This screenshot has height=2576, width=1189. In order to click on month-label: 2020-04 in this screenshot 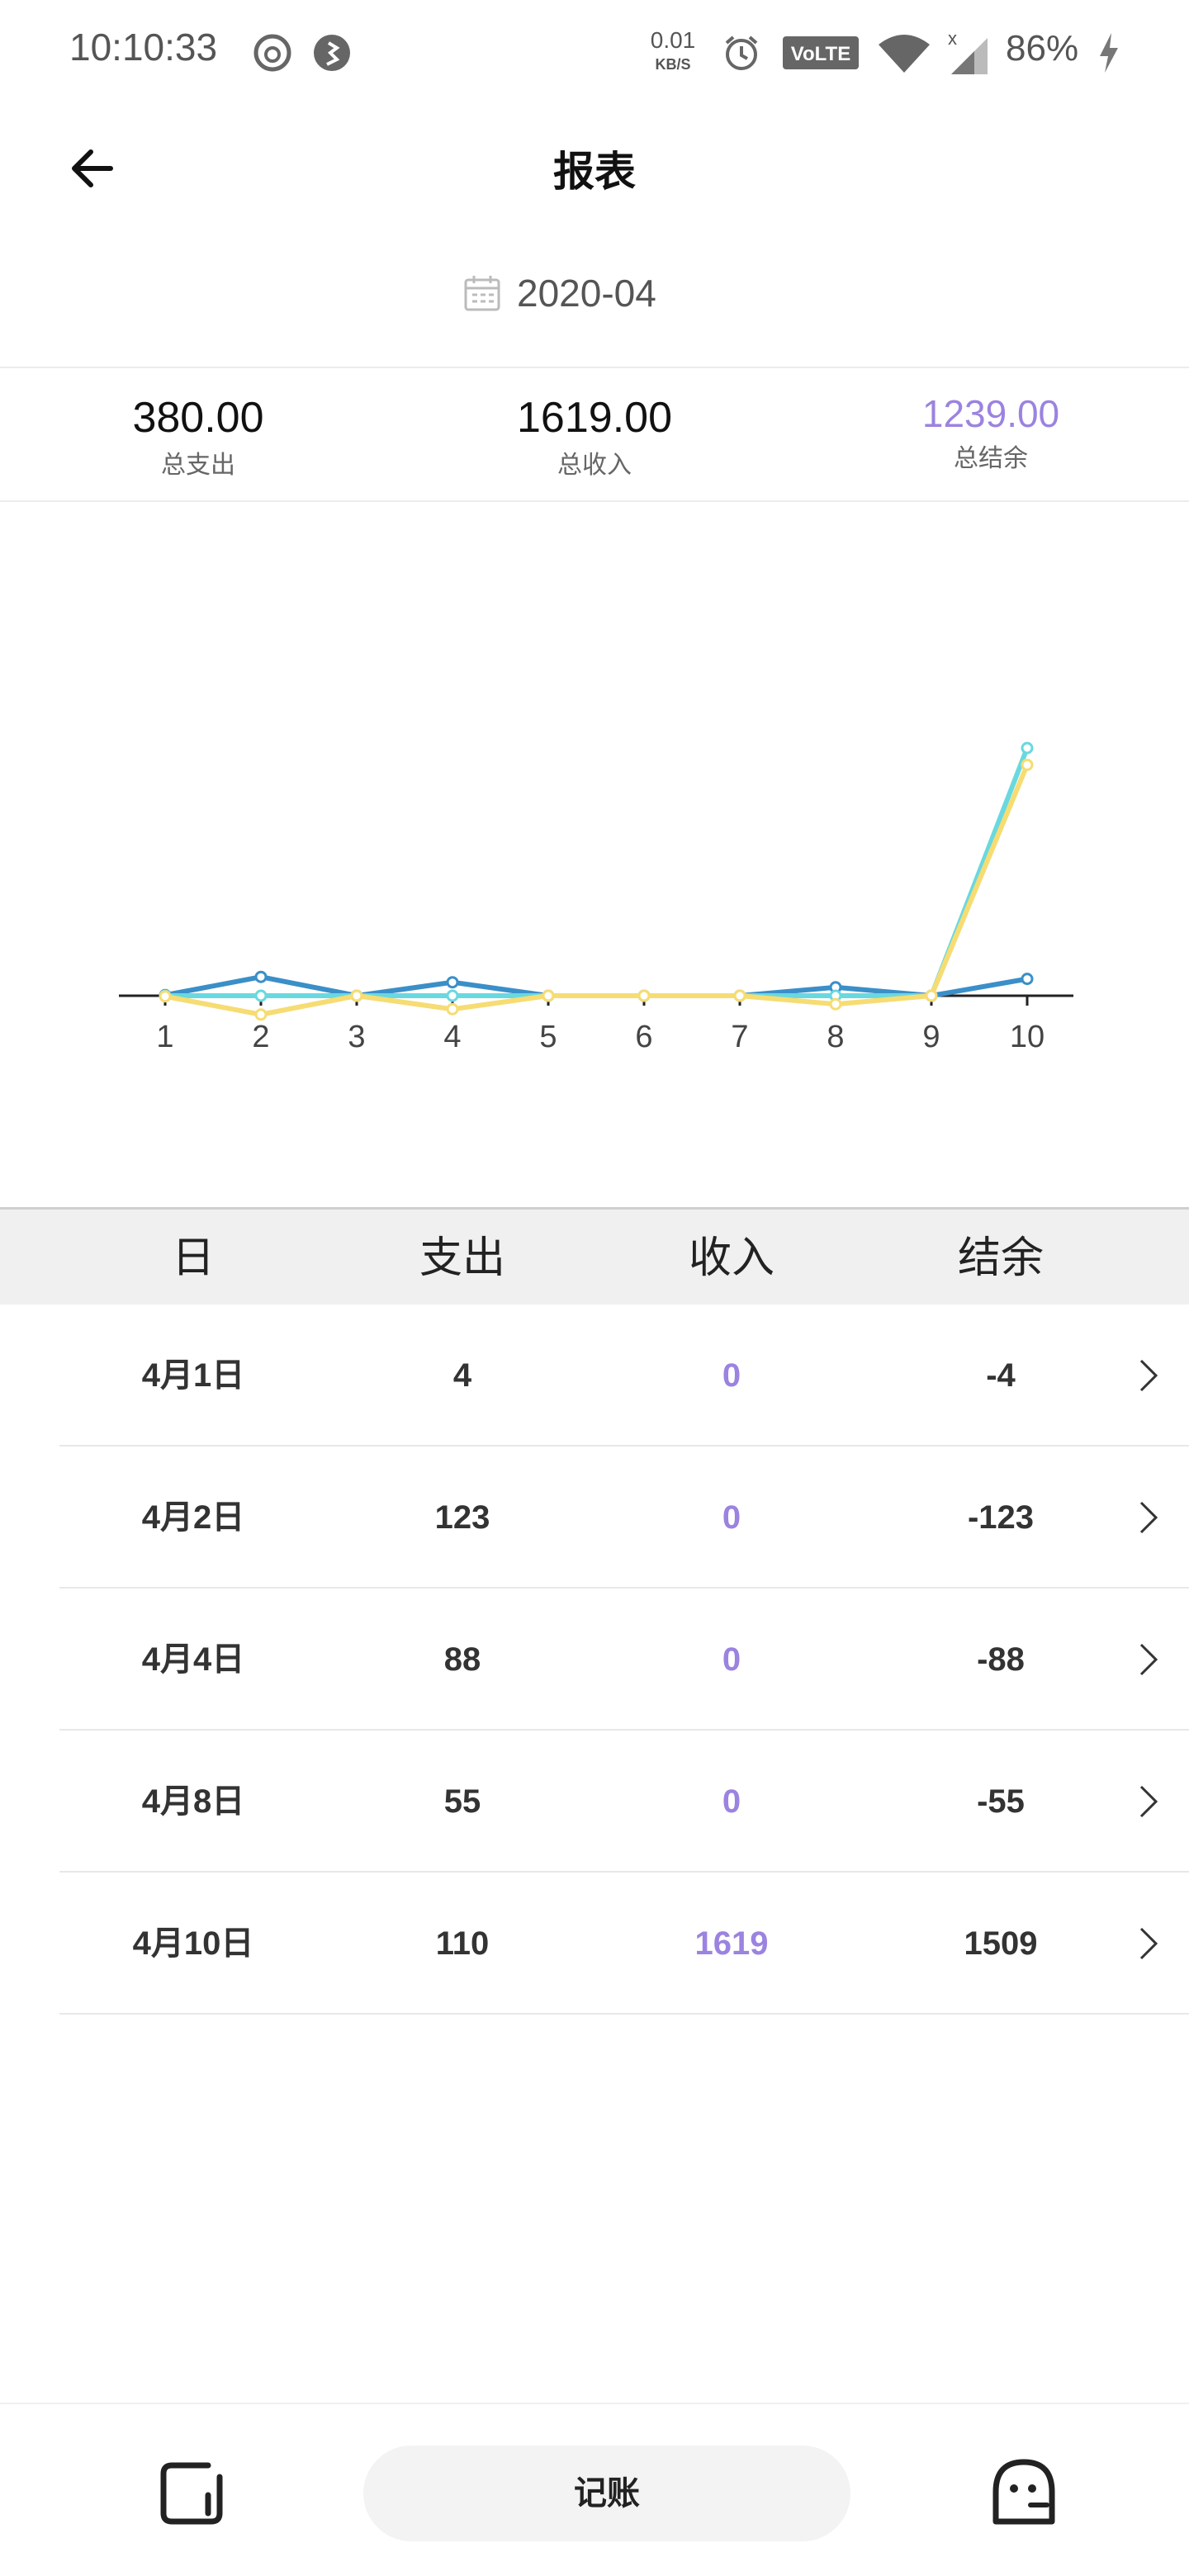, I will do `click(586, 293)`.